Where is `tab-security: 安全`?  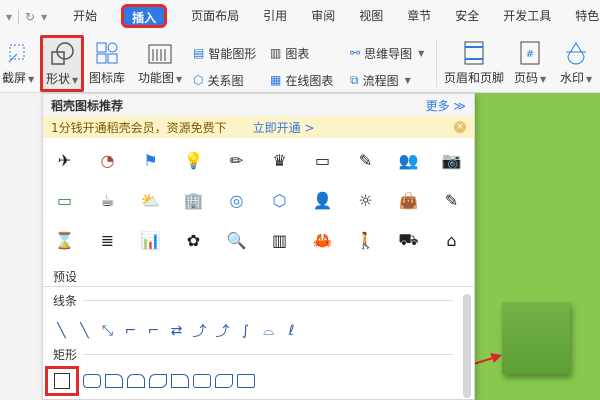
tab-security: 安全 is located at coordinates (467, 16).